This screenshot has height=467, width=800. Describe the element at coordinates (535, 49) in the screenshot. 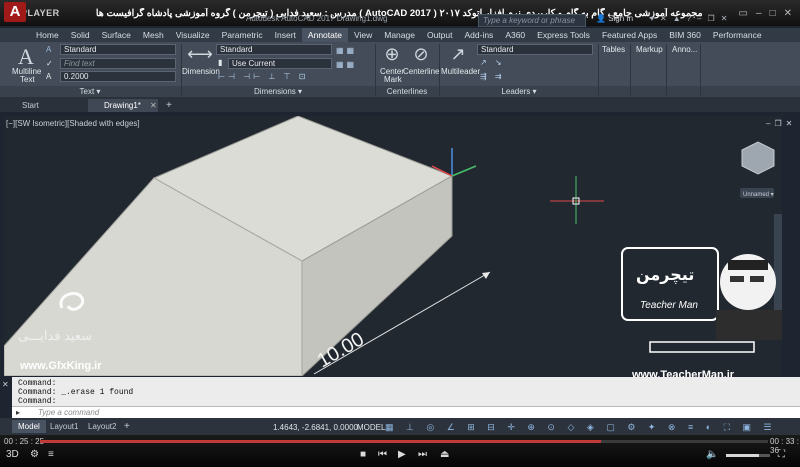

I see `multileader-style-select: Standard` at that location.